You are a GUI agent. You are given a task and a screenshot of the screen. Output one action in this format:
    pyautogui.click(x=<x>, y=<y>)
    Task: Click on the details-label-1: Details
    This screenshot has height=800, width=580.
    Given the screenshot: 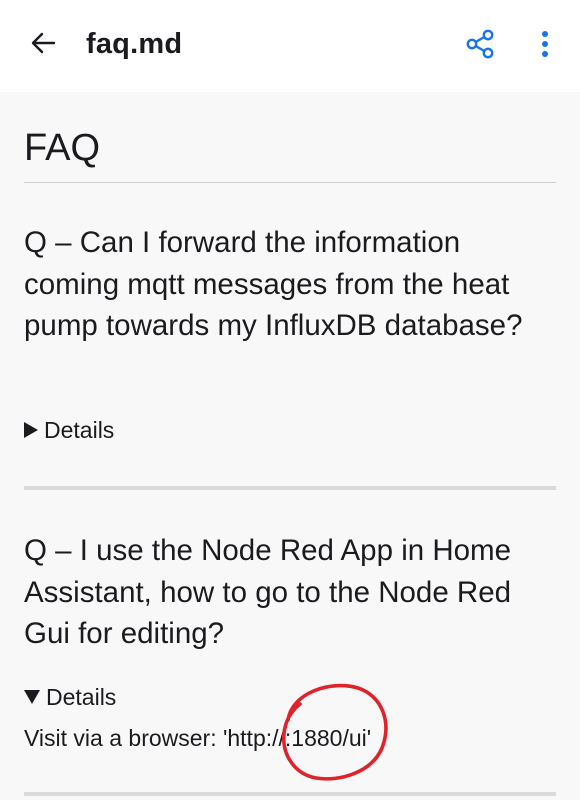 What is the action you would take?
    pyautogui.click(x=79, y=430)
    